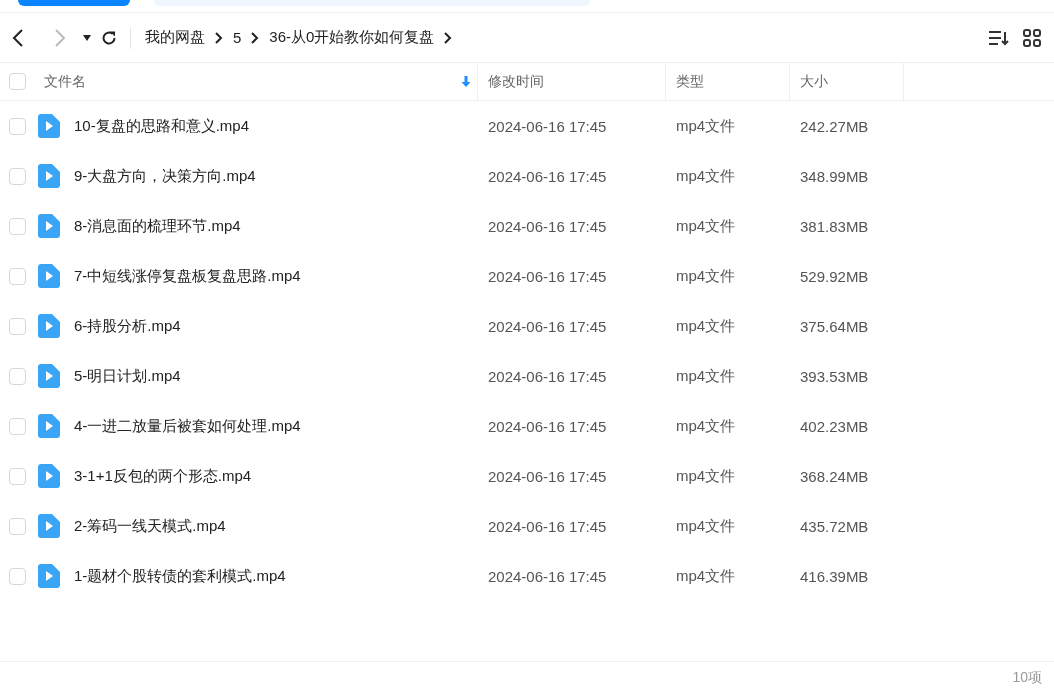 The image size is (1054, 694). I want to click on file-name: 7-中短线涨停复盘板复盘思路.mp4, so click(187, 276).